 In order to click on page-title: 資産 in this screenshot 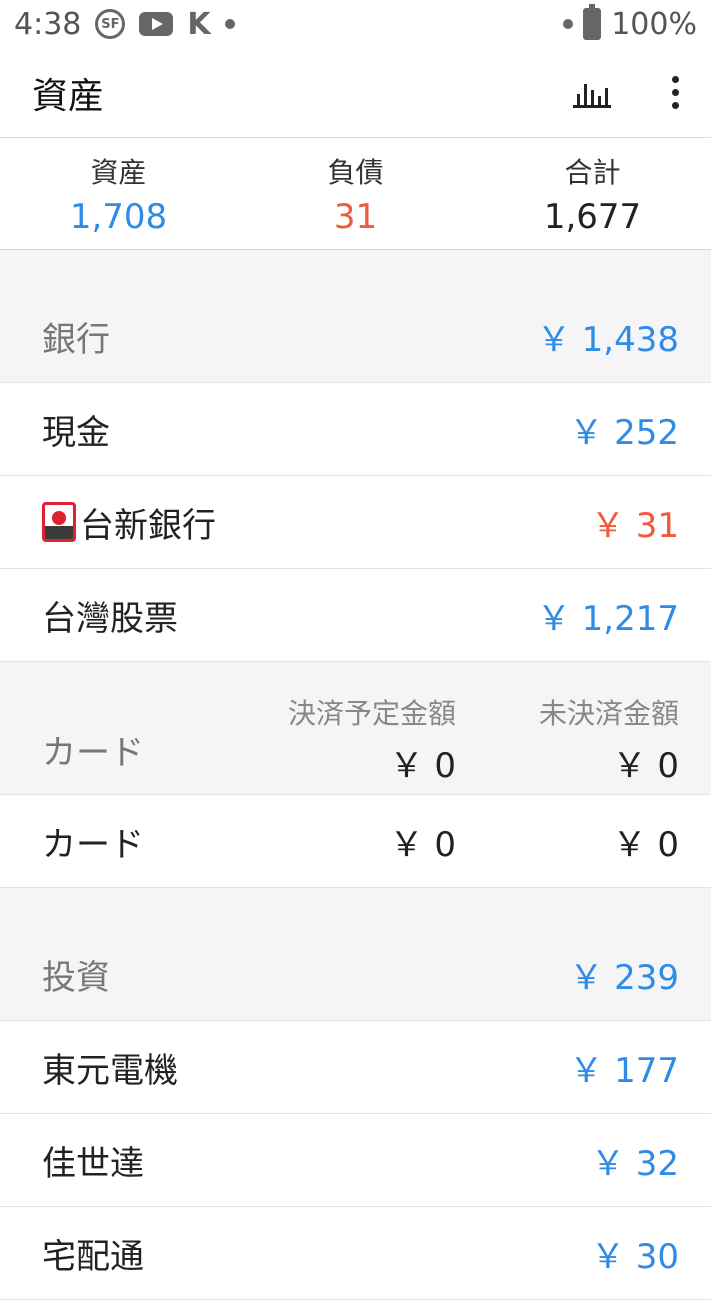, I will do `click(68, 96)`.